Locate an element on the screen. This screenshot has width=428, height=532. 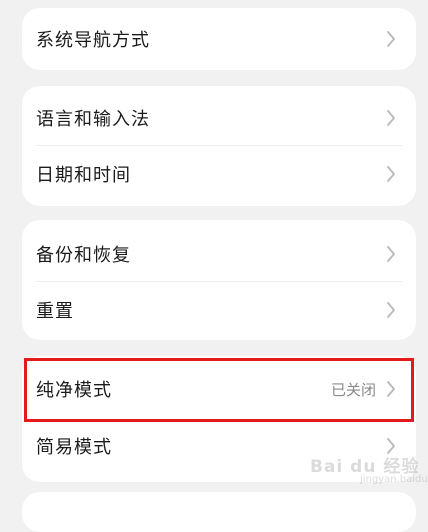
settings-group-navigation: 系统导航方式 is located at coordinates (219, 39).